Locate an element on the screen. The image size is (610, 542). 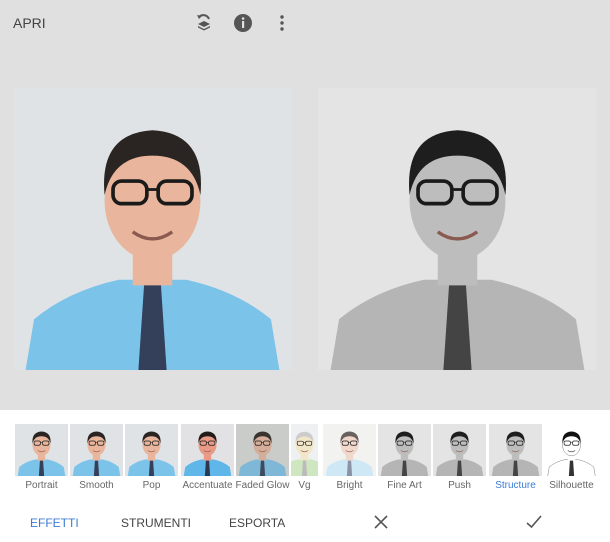
top-bar: APRI is located at coordinates (305, 22).